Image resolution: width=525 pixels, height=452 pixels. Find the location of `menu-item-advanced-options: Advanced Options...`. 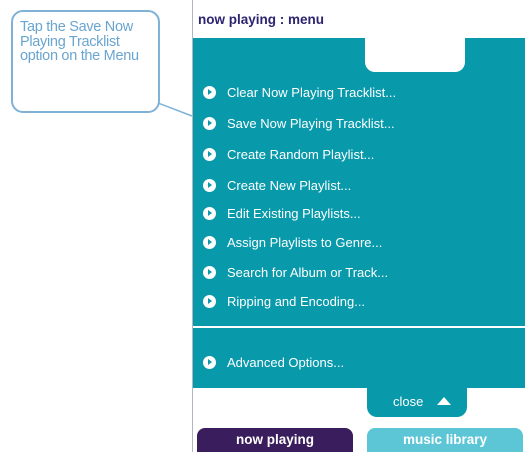

menu-item-advanced-options: Advanced Options... is located at coordinates (273, 362).